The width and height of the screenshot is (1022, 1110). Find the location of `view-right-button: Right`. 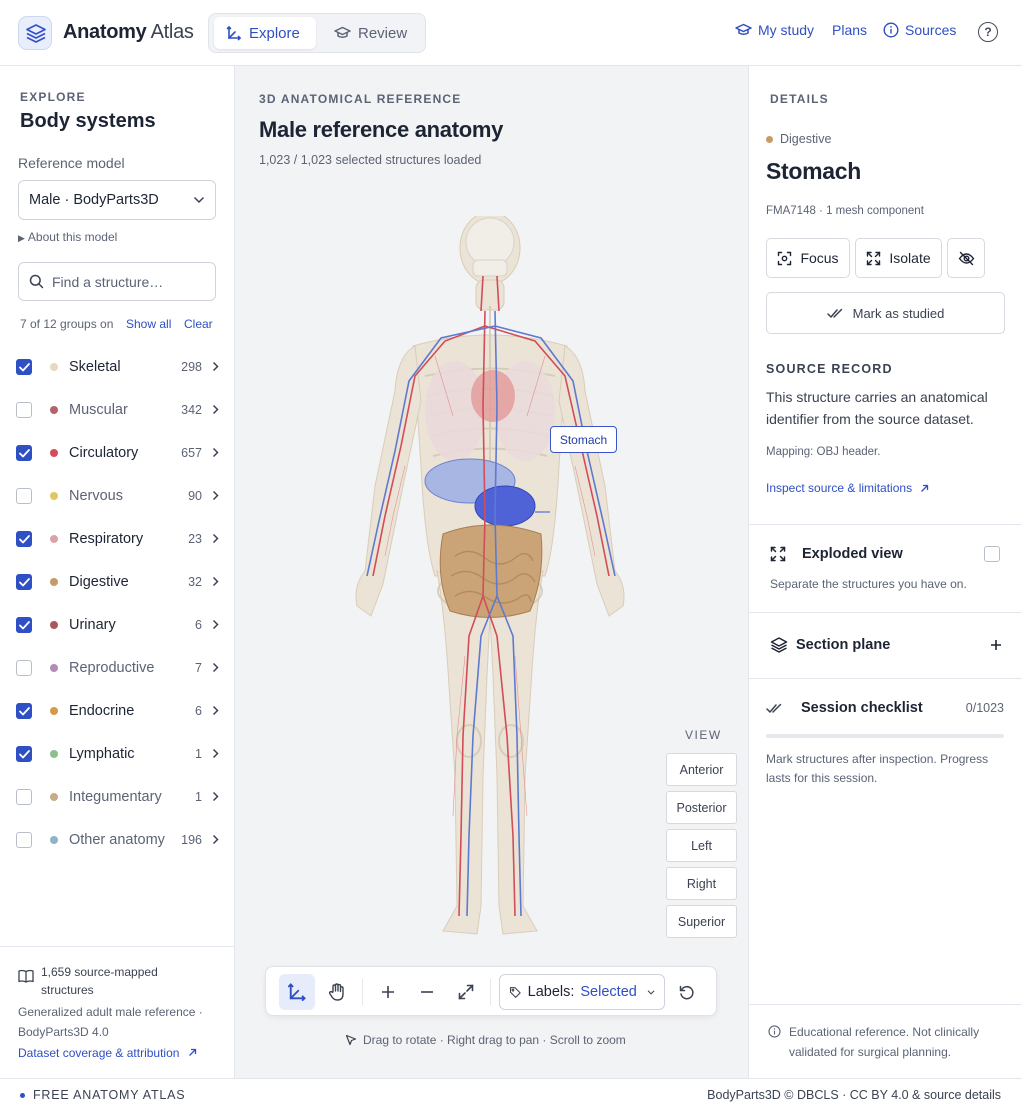

view-right-button: Right is located at coordinates (701, 883).